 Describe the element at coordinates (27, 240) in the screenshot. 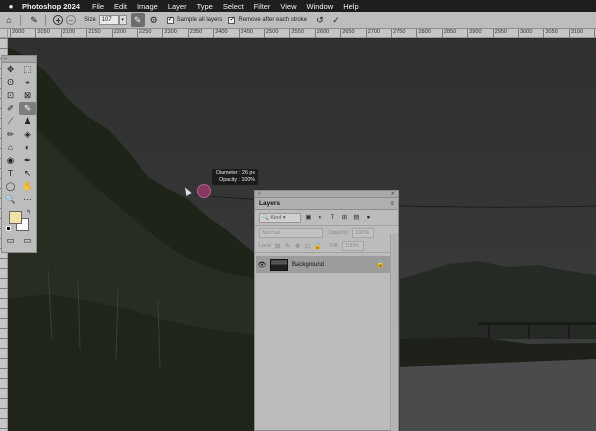

I see `screen-mode-icon: ▭` at that location.